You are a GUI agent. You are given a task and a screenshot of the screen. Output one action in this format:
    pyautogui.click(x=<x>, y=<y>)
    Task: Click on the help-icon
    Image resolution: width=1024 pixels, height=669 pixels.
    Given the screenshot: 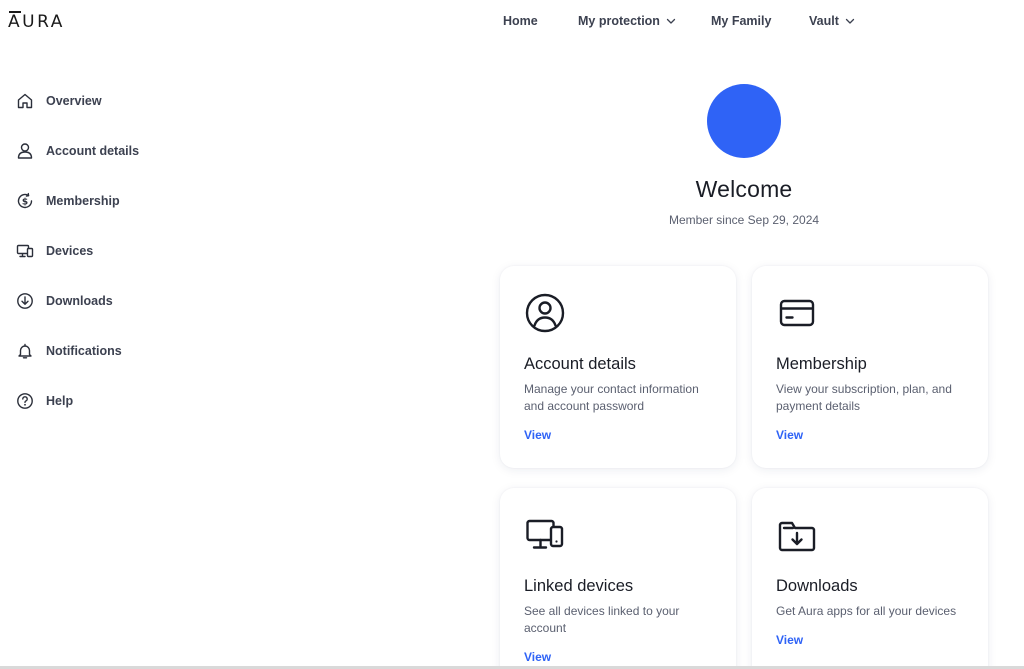 What is the action you would take?
    pyautogui.click(x=25, y=401)
    